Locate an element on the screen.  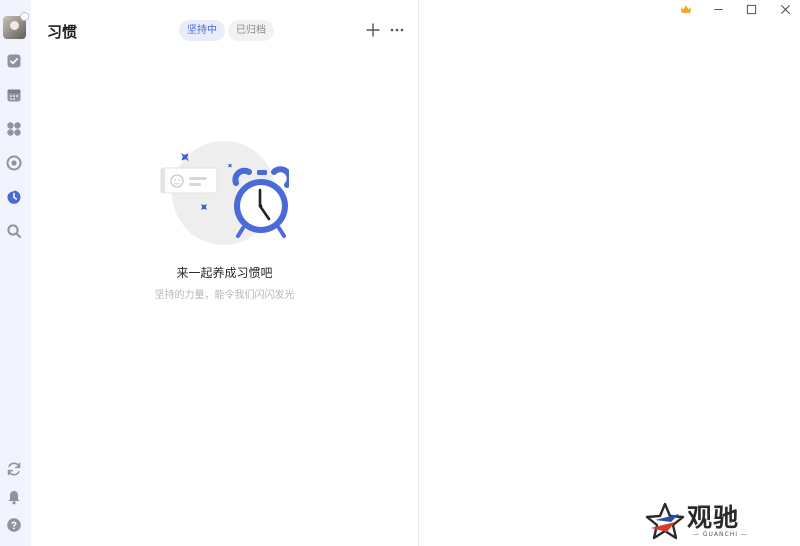
sync-icon is located at coordinates (14, 469).